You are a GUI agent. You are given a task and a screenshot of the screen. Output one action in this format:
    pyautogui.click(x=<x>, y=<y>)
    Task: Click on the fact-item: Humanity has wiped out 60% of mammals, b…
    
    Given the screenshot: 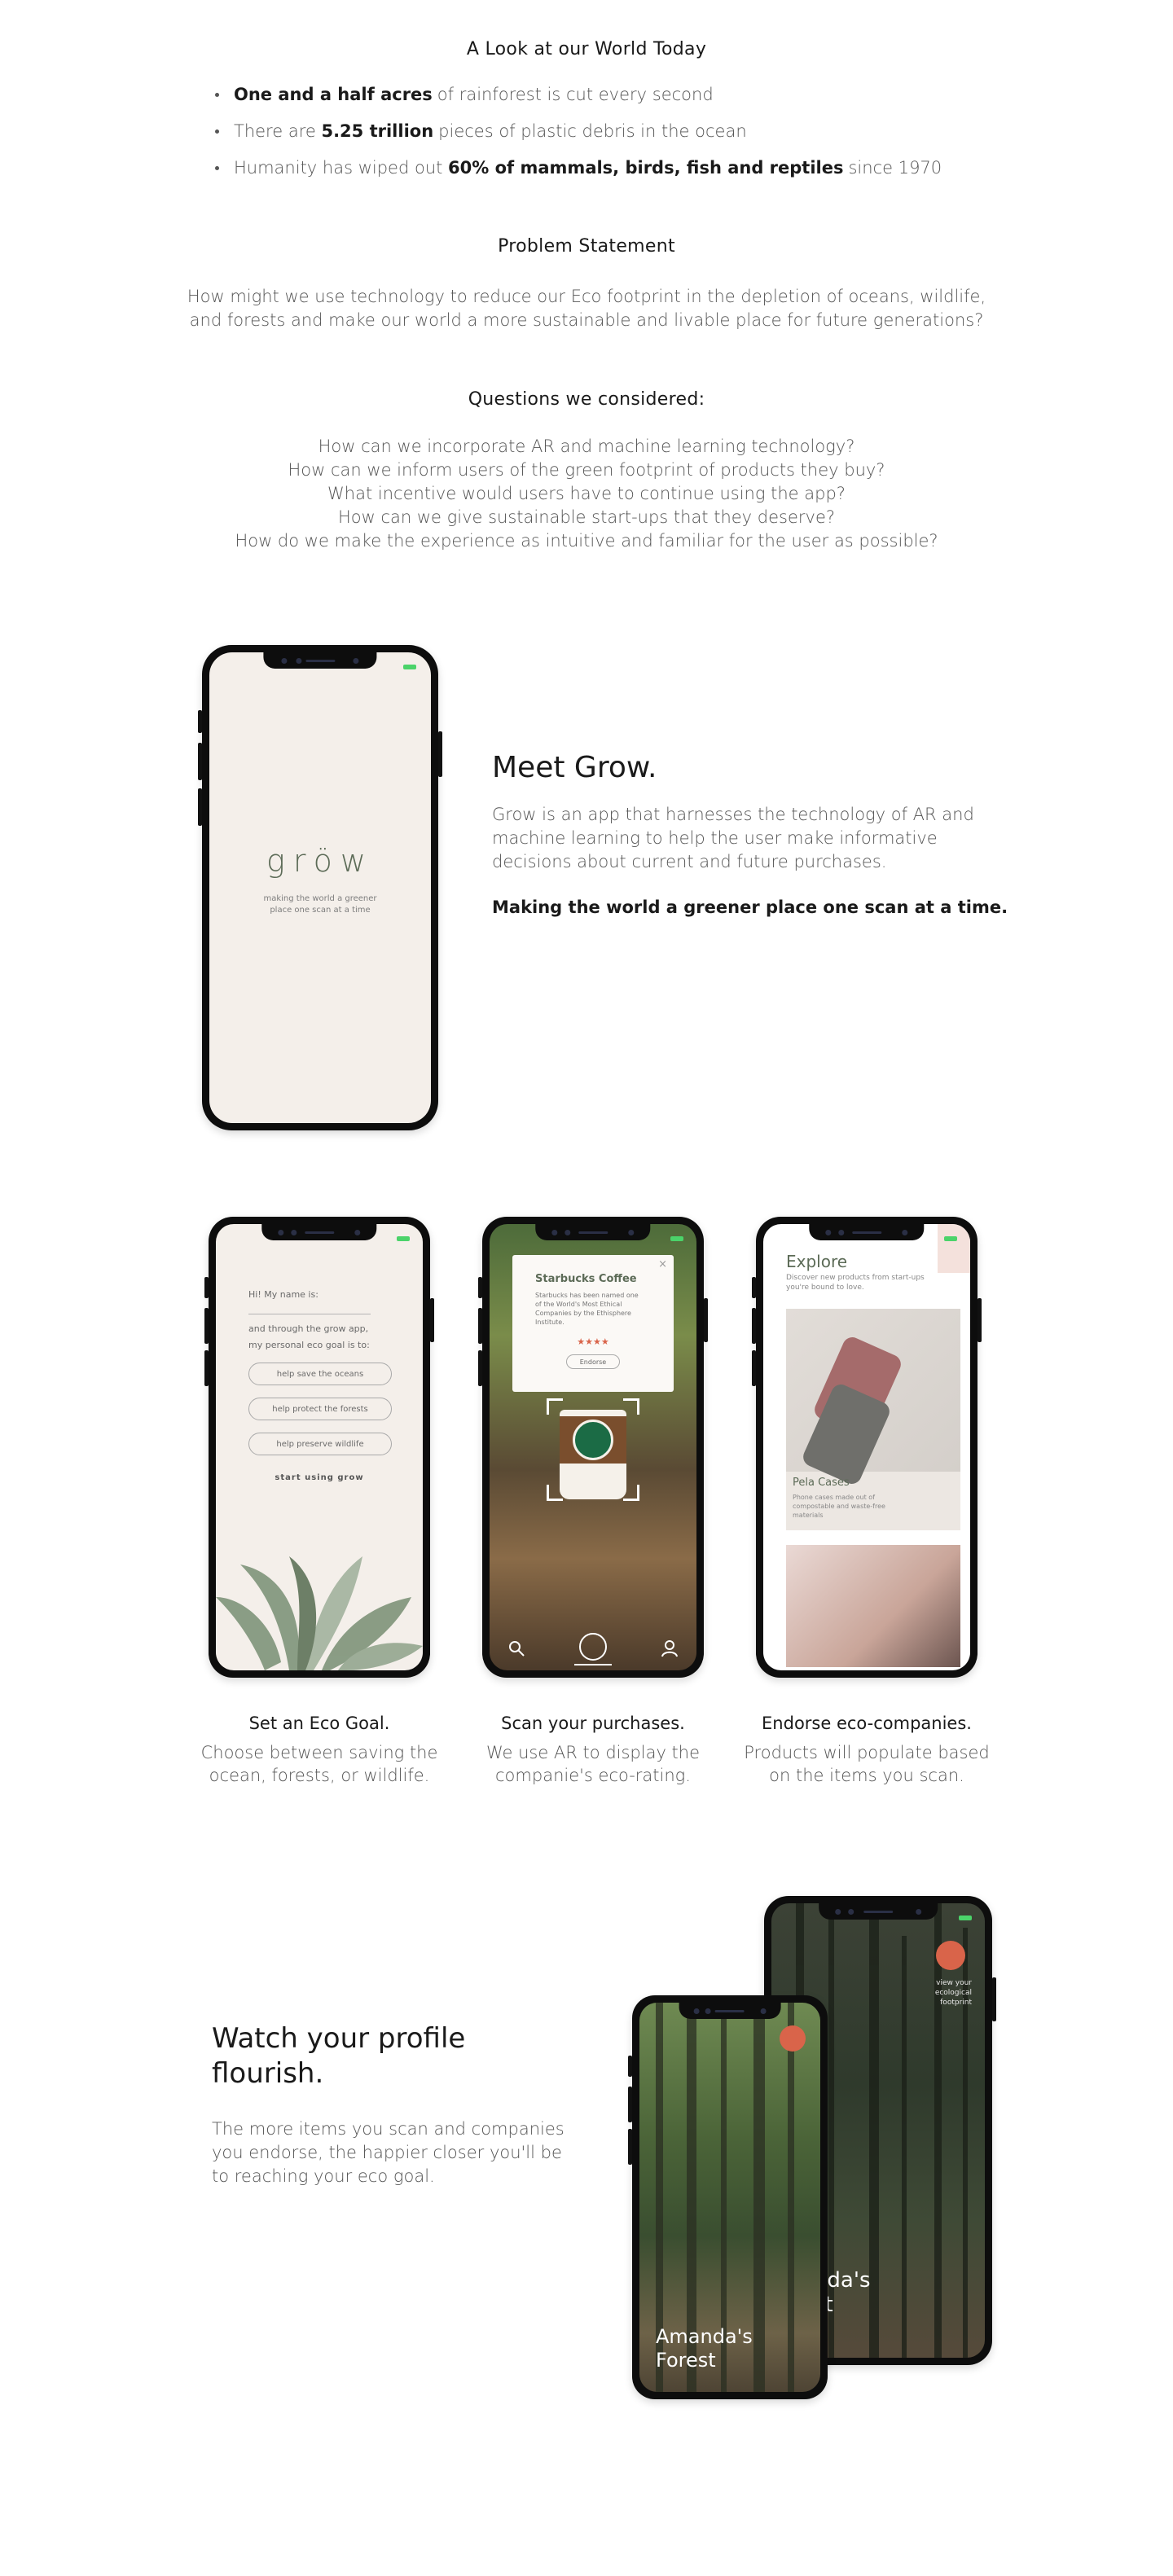 What is the action you would take?
    pyautogui.click(x=619, y=168)
    